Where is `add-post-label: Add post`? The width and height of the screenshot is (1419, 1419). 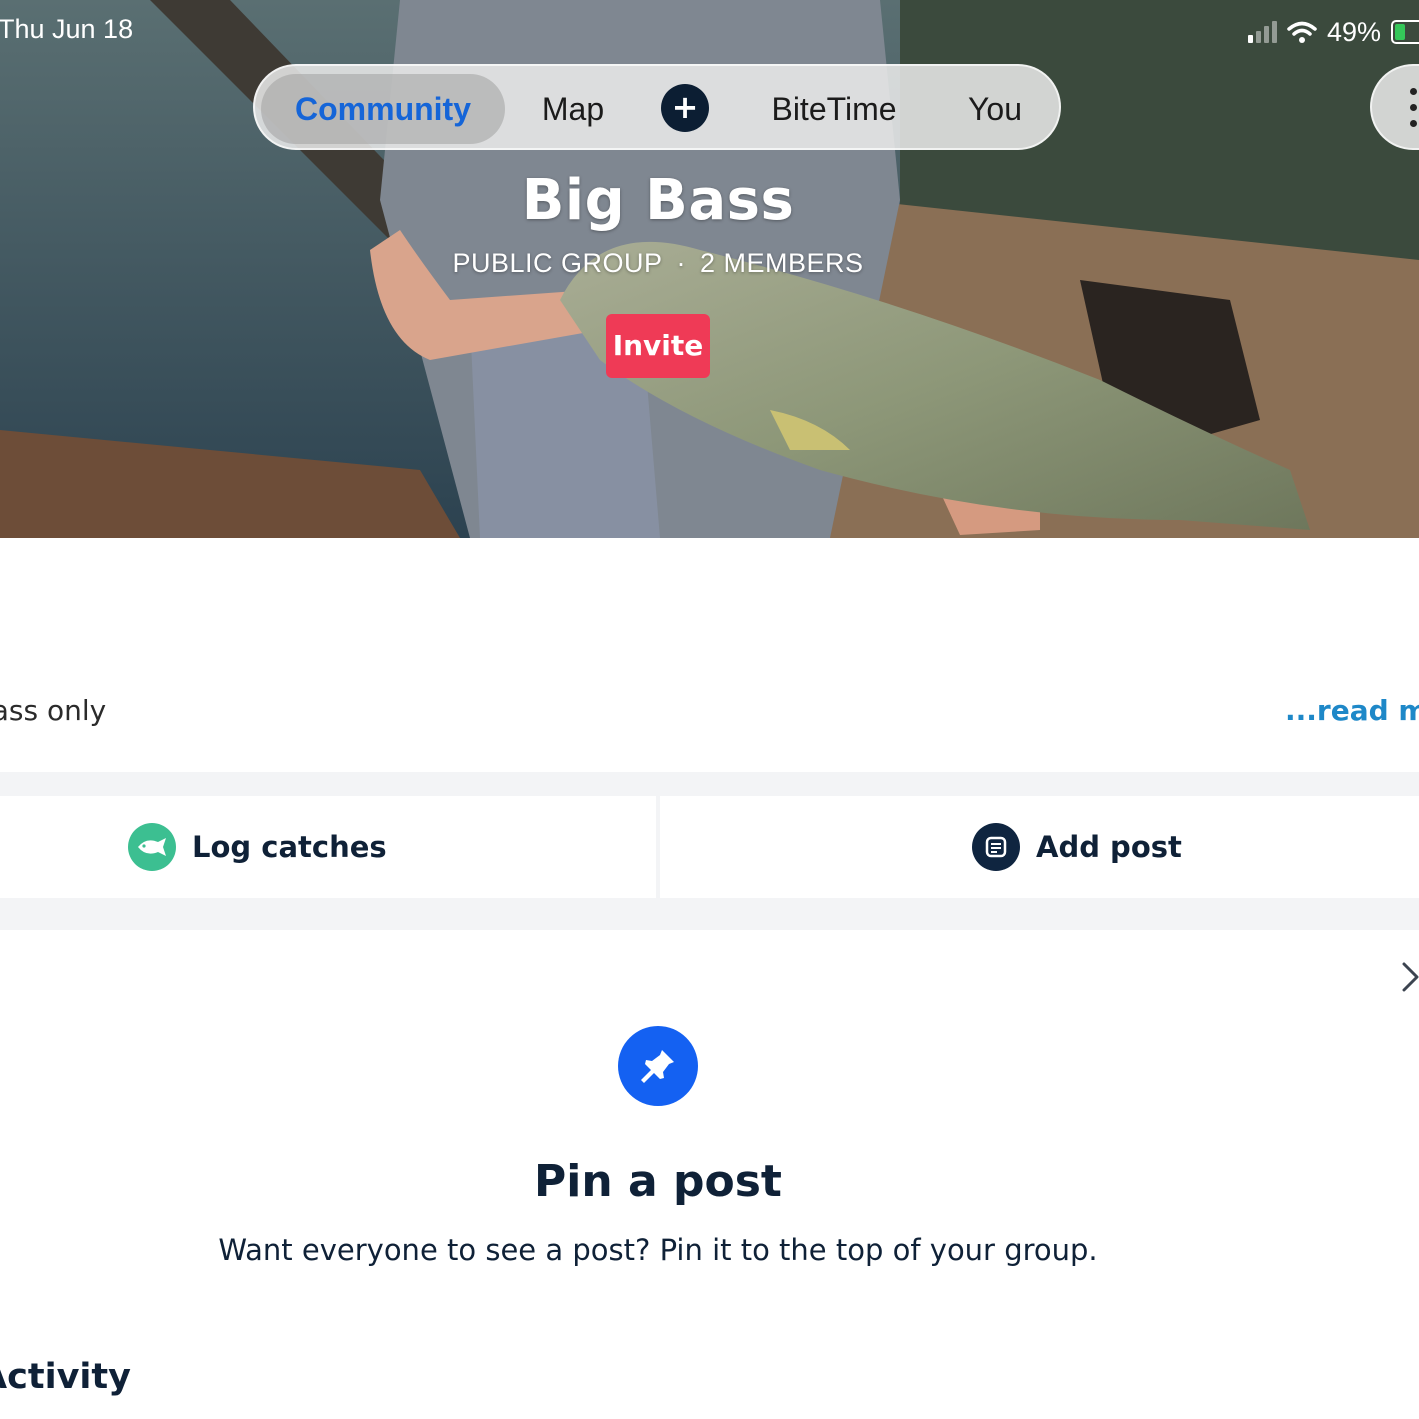 add-post-label: Add post is located at coordinates (1109, 847).